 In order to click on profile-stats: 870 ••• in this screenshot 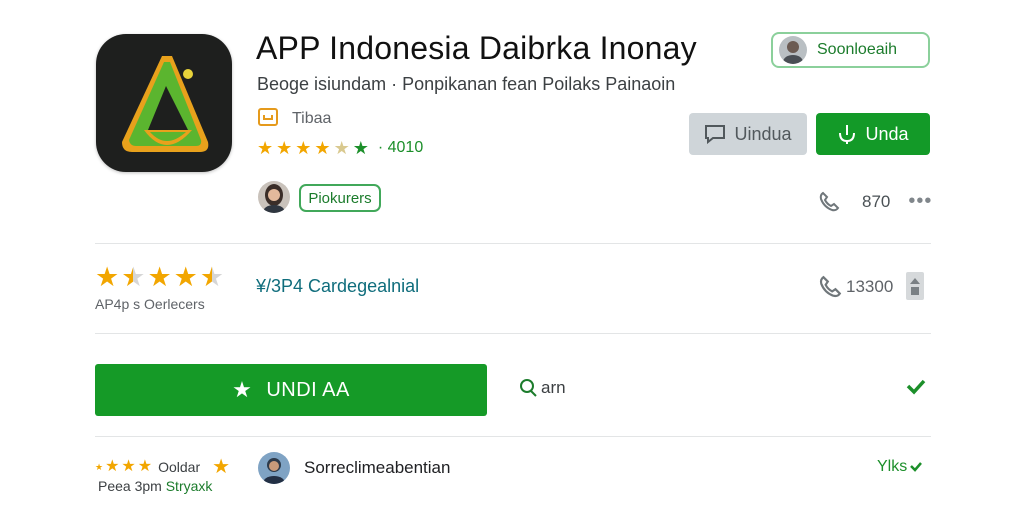, I will do `click(875, 201)`.